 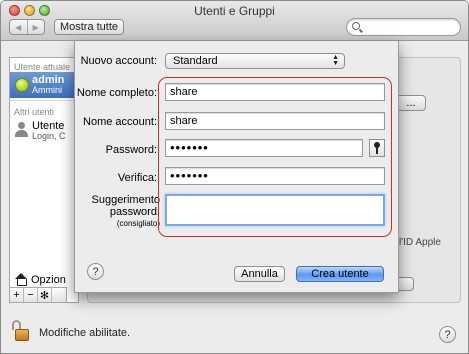 What do you see at coordinates (403, 27) in the screenshot?
I see `search-input` at bounding box center [403, 27].